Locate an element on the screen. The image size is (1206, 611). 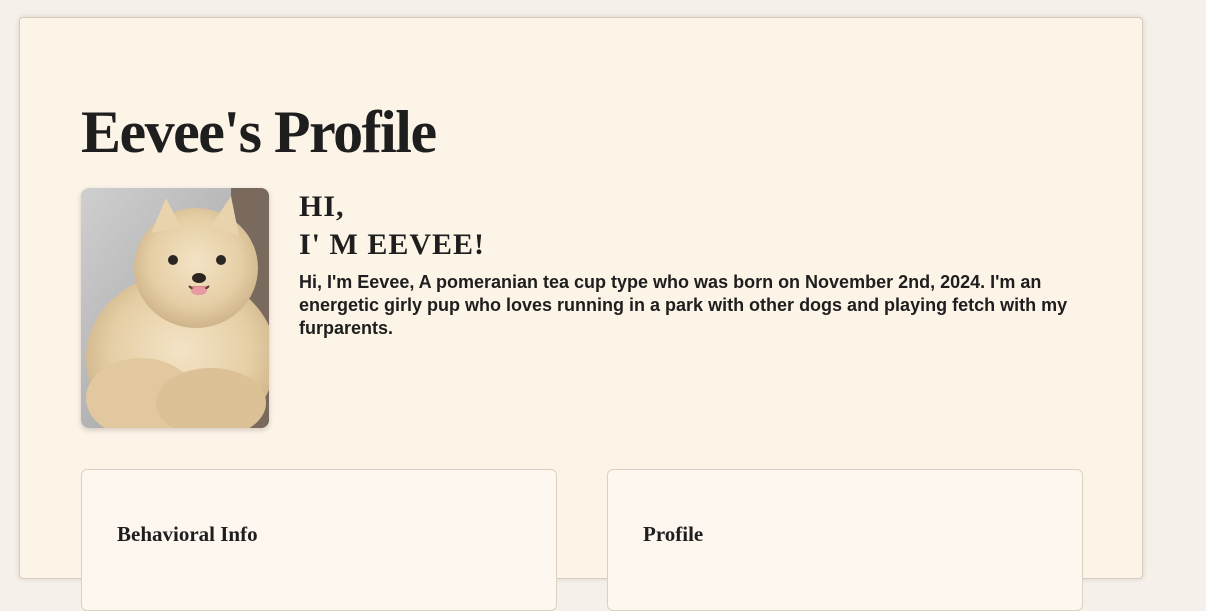
greeting-heading: HI, I' M EEVEE! is located at coordinates (699, 226).